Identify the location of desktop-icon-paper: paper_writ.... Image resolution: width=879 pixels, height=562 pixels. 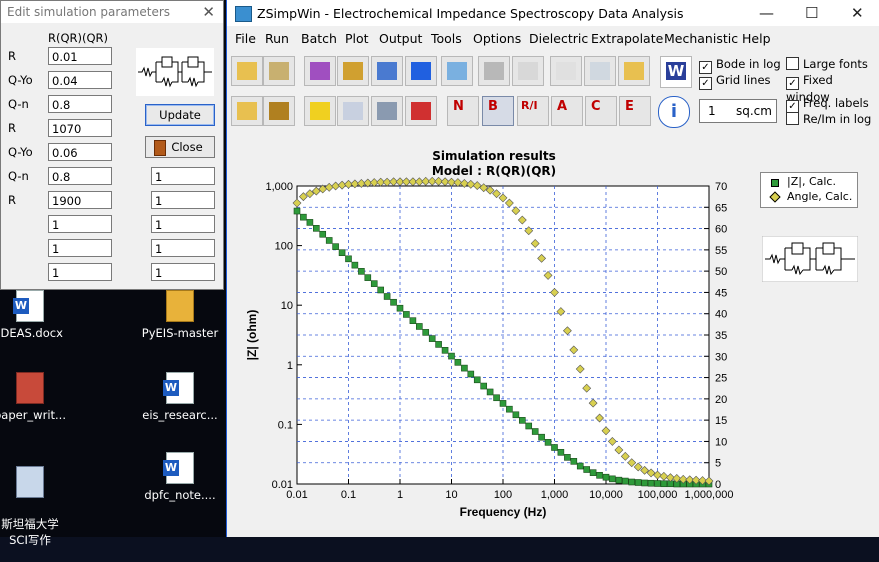
(35, 397).